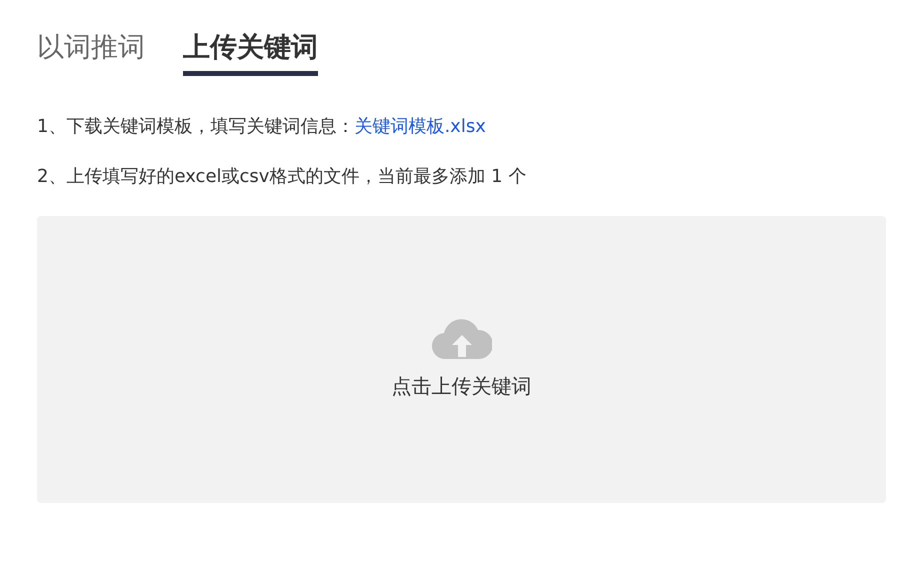 The image size is (924, 570). What do you see at coordinates (262, 127) in the screenshot?
I see `instruction-text: 1、下载关键词模板，填写关键词信息：关键词模板.xlsx` at bounding box center [262, 127].